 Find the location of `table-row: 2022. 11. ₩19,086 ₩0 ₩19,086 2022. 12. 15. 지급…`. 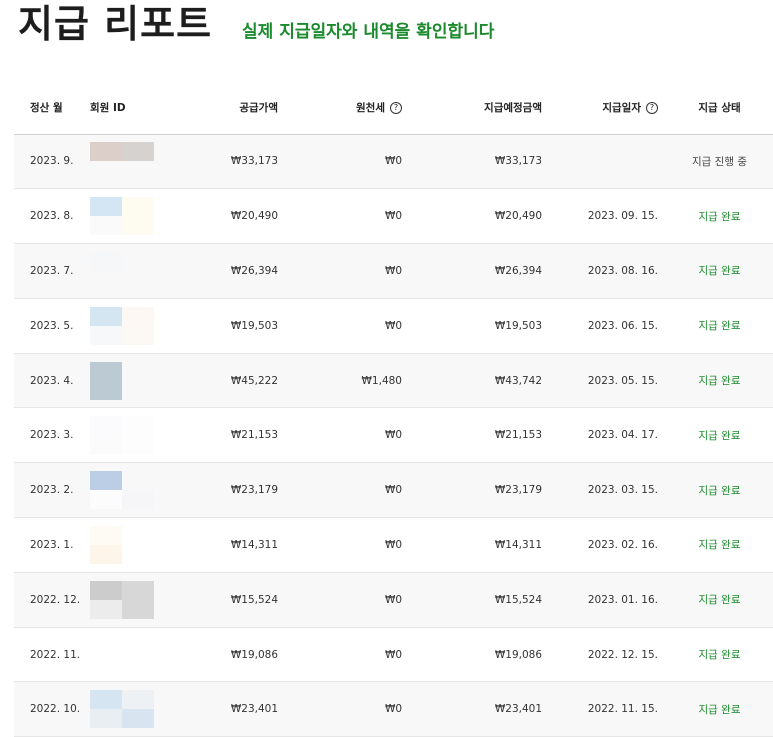

table-row: 2022. 11. ₩19,086 ₩0 ₩19,086 2022. 12. 15. 지급… is located at coordinates (393, 654).